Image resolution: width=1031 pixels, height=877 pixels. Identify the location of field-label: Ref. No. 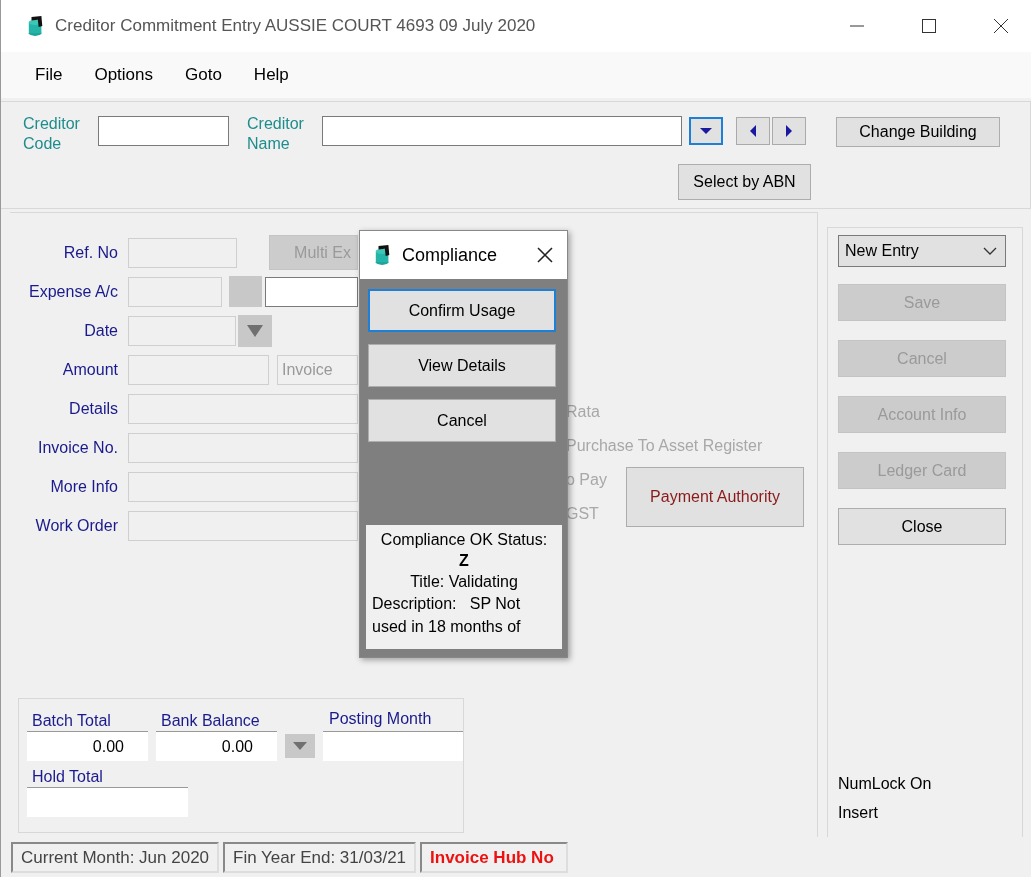
(90, 252).